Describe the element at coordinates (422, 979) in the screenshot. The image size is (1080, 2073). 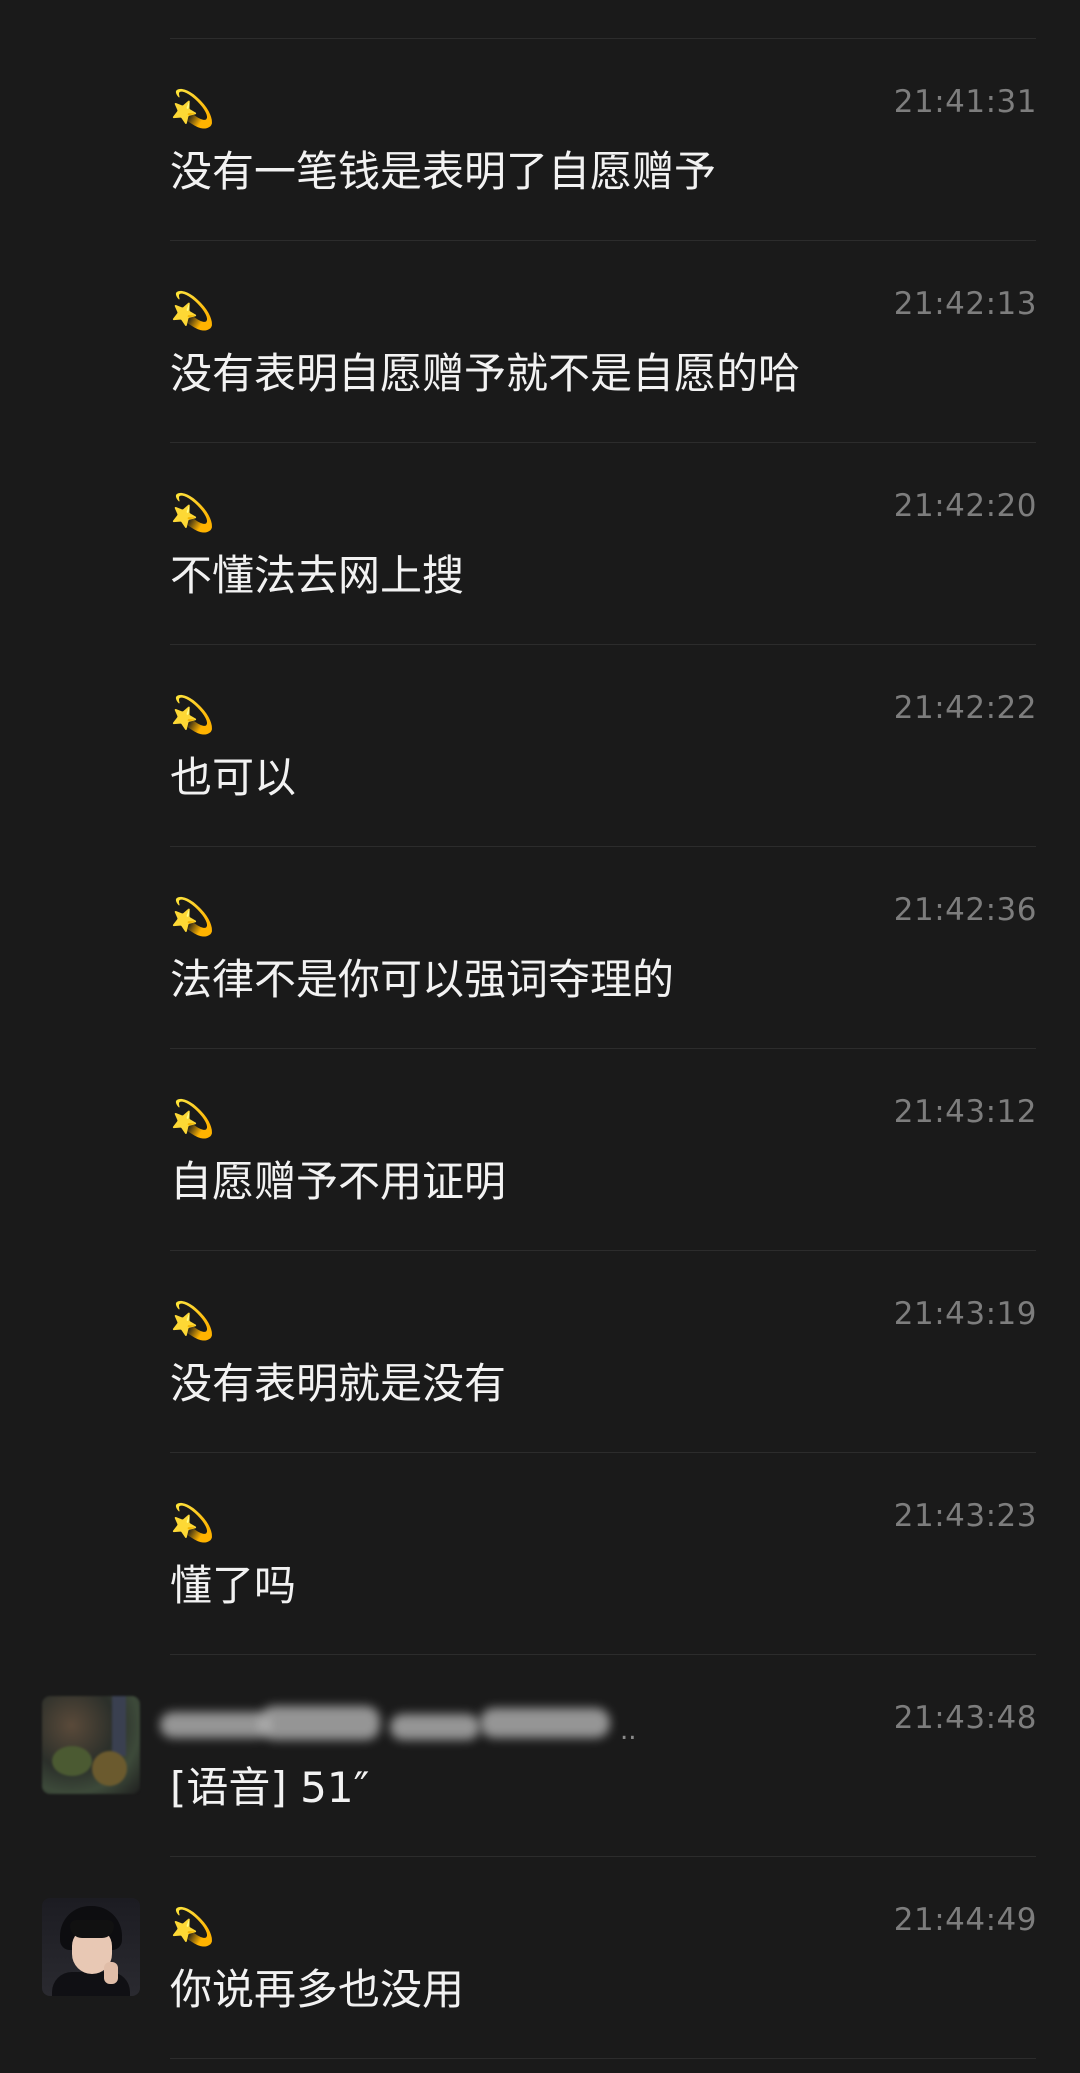
I see `message-text: 法律不是你可以强词夺理的` at that location.